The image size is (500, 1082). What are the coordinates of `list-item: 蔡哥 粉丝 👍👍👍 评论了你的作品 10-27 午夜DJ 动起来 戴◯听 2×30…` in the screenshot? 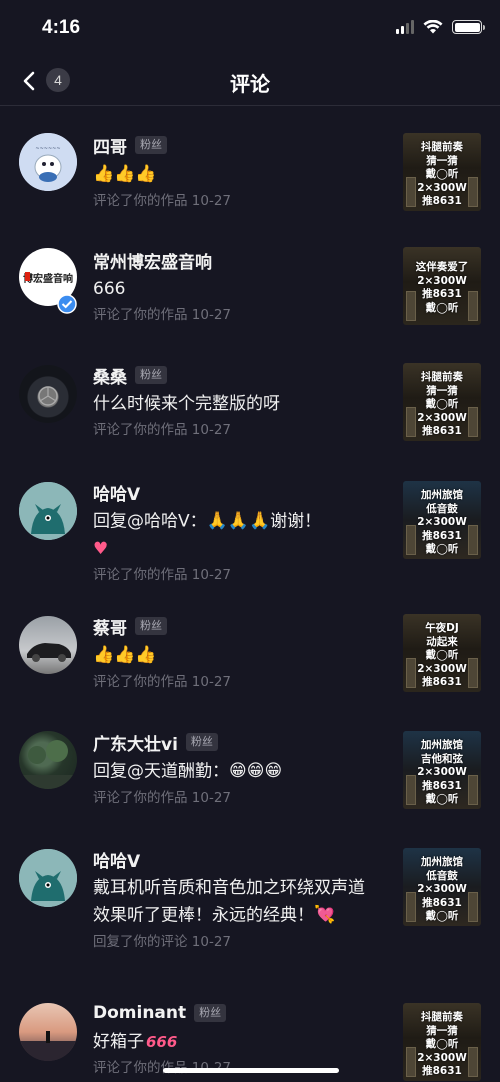 It's located at (250, 644).